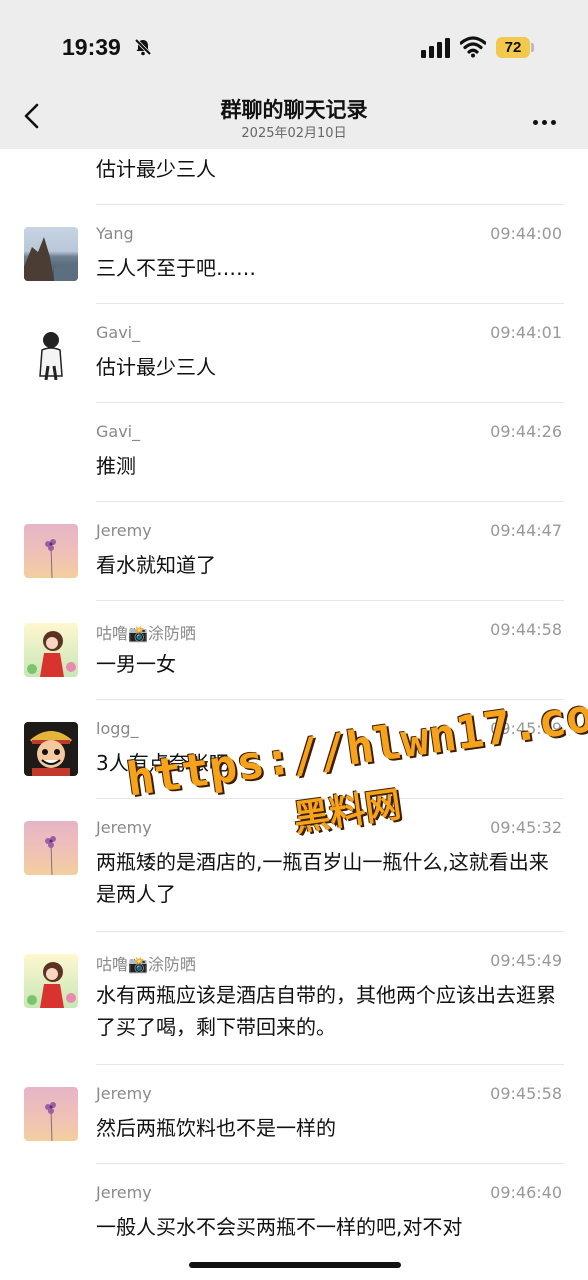 The image size is (588, 1280). What do you see at coordinates (526, 530) in the screenshot?
I see `message-timestamp: 09:44:47` at bounding box center [526, 530].